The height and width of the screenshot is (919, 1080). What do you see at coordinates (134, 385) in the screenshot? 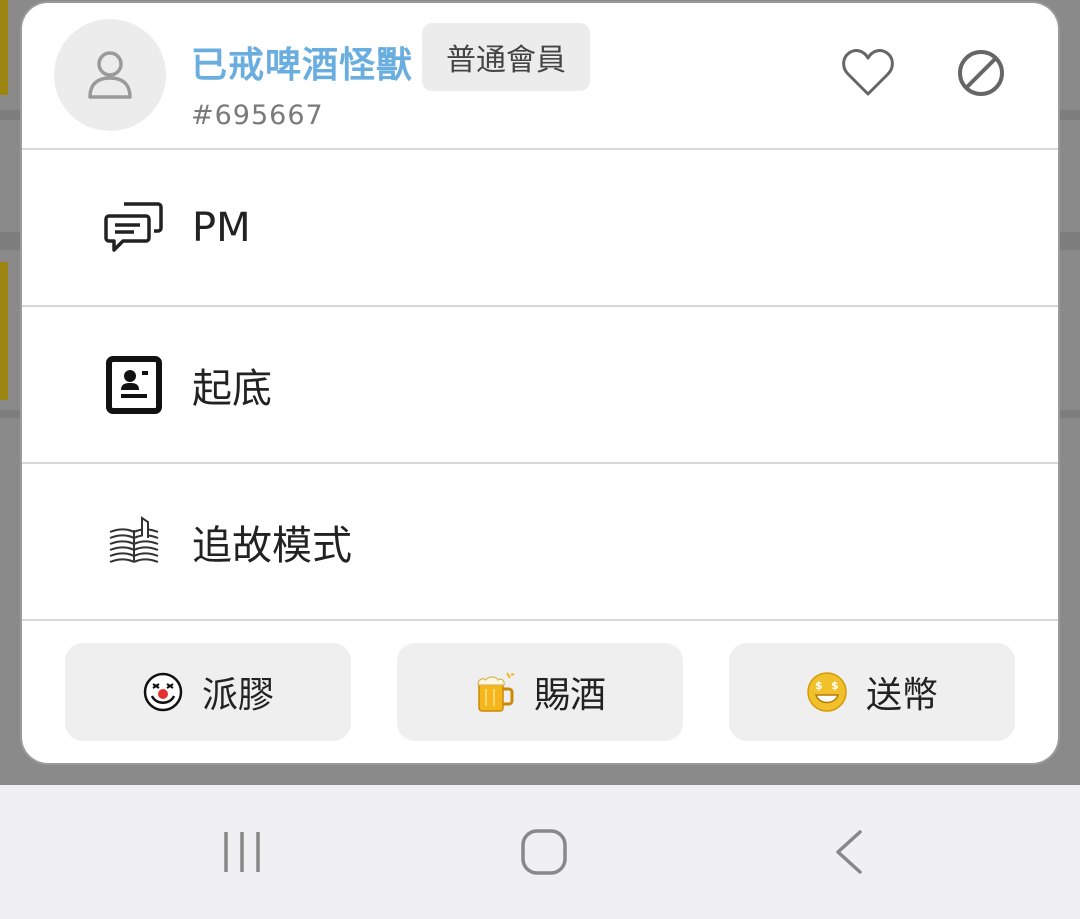
I see `profile-card-icon` at bounding box center [134, 385].